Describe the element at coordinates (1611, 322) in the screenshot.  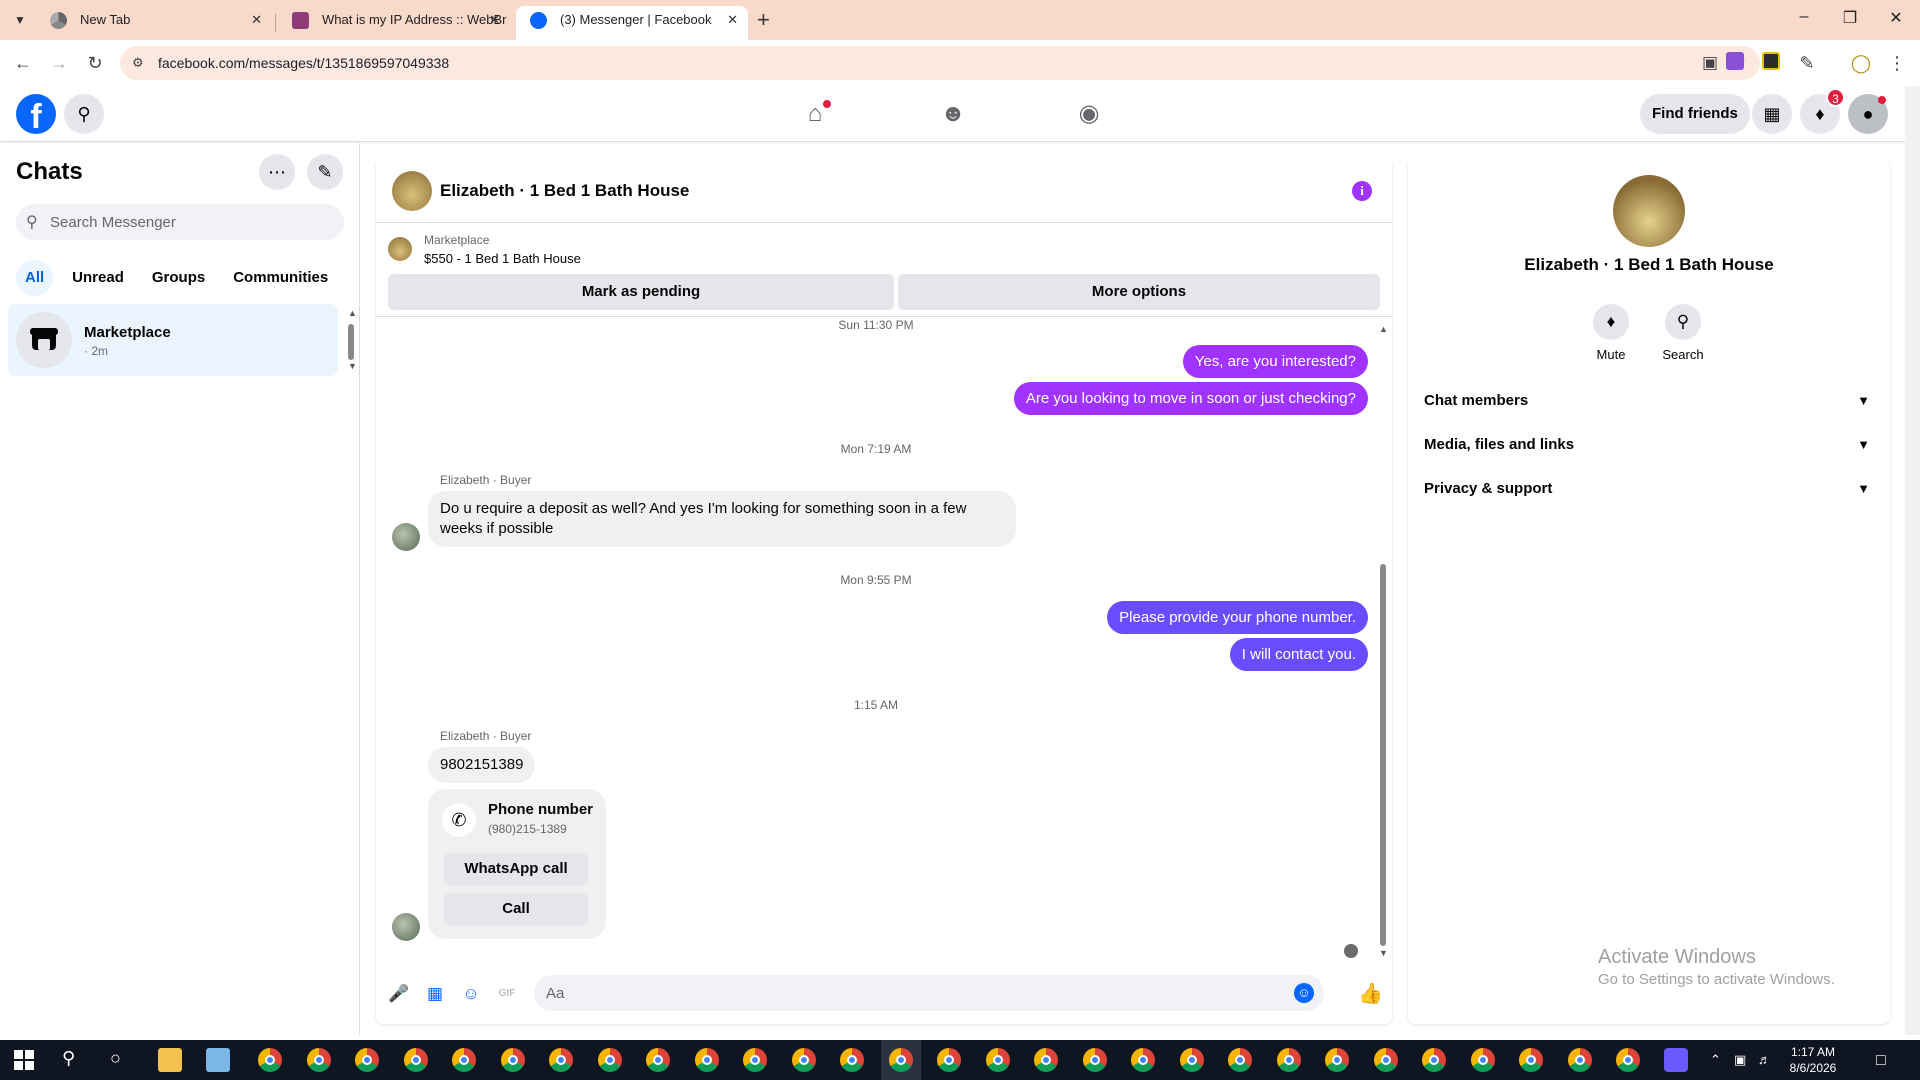
I see `bell-icon: ♦` at that location.